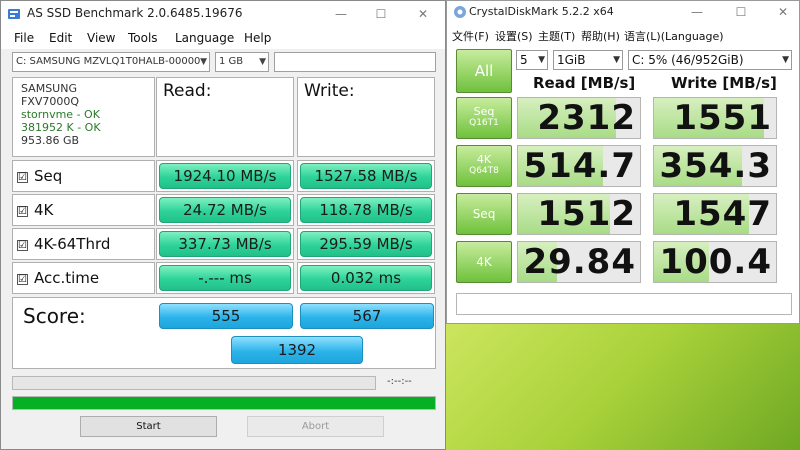 The height and width of the screenshot is (450, 800). I want to click on cdm-seq-read: 1512, so click(579, 214).